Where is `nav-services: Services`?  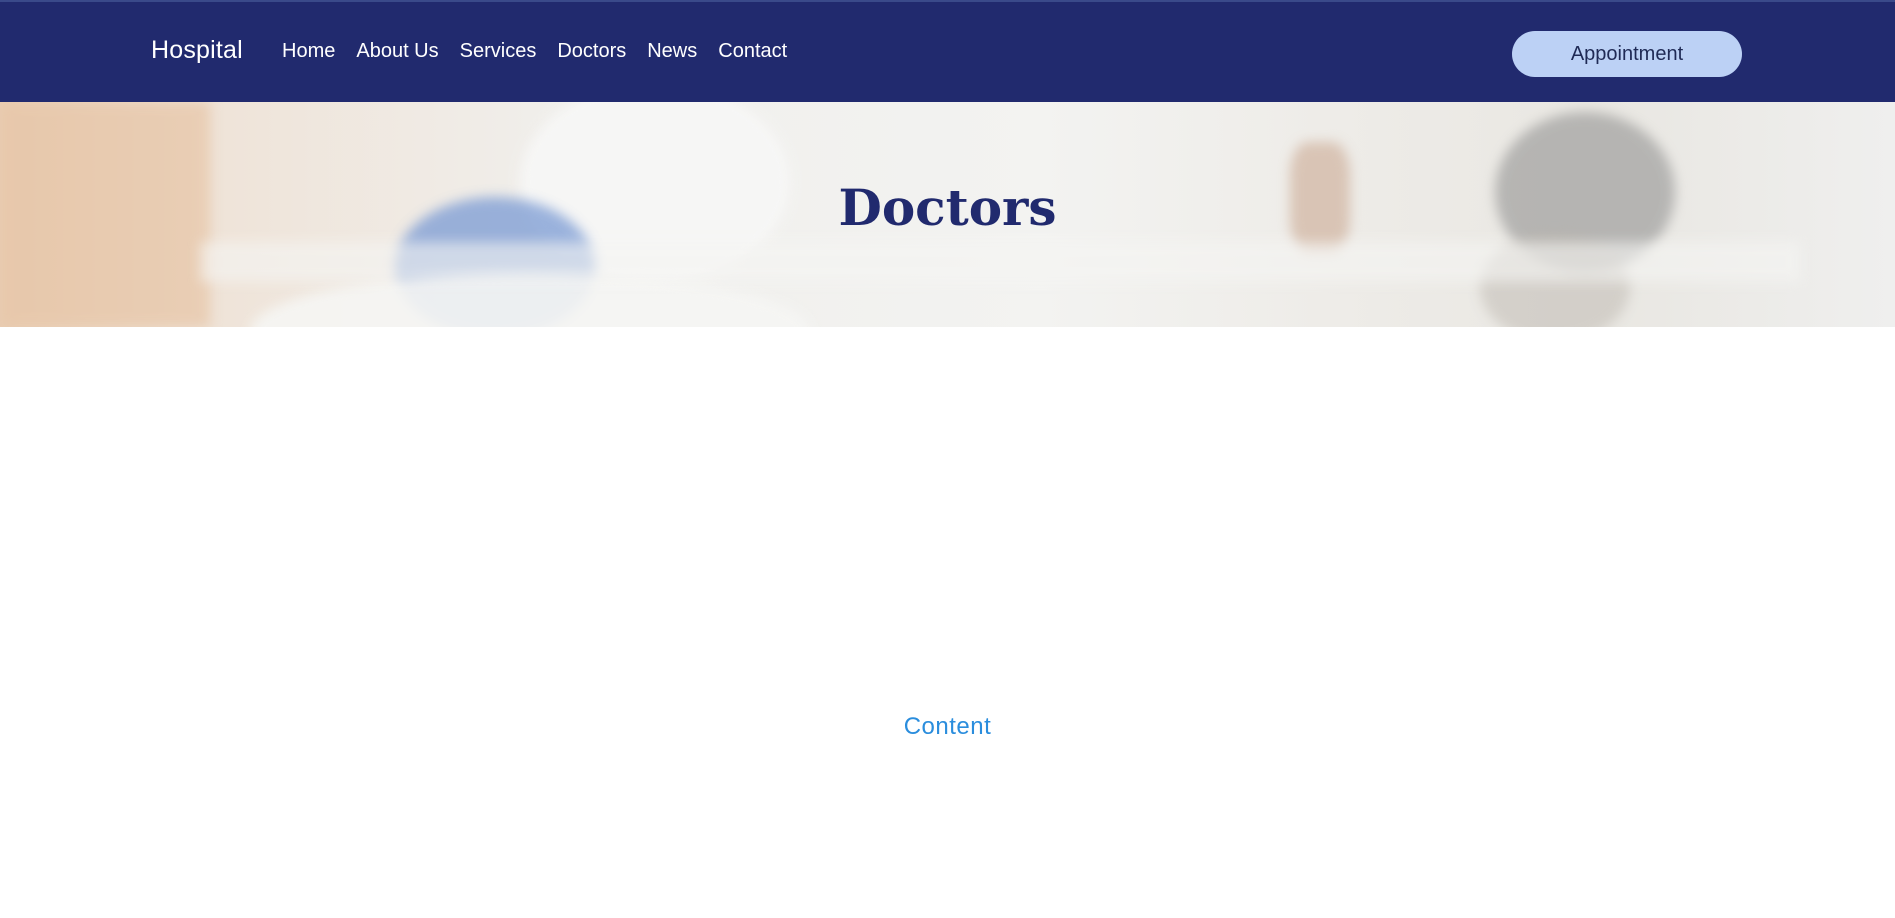 nav-services: Services is located at coordinates (498, 51).